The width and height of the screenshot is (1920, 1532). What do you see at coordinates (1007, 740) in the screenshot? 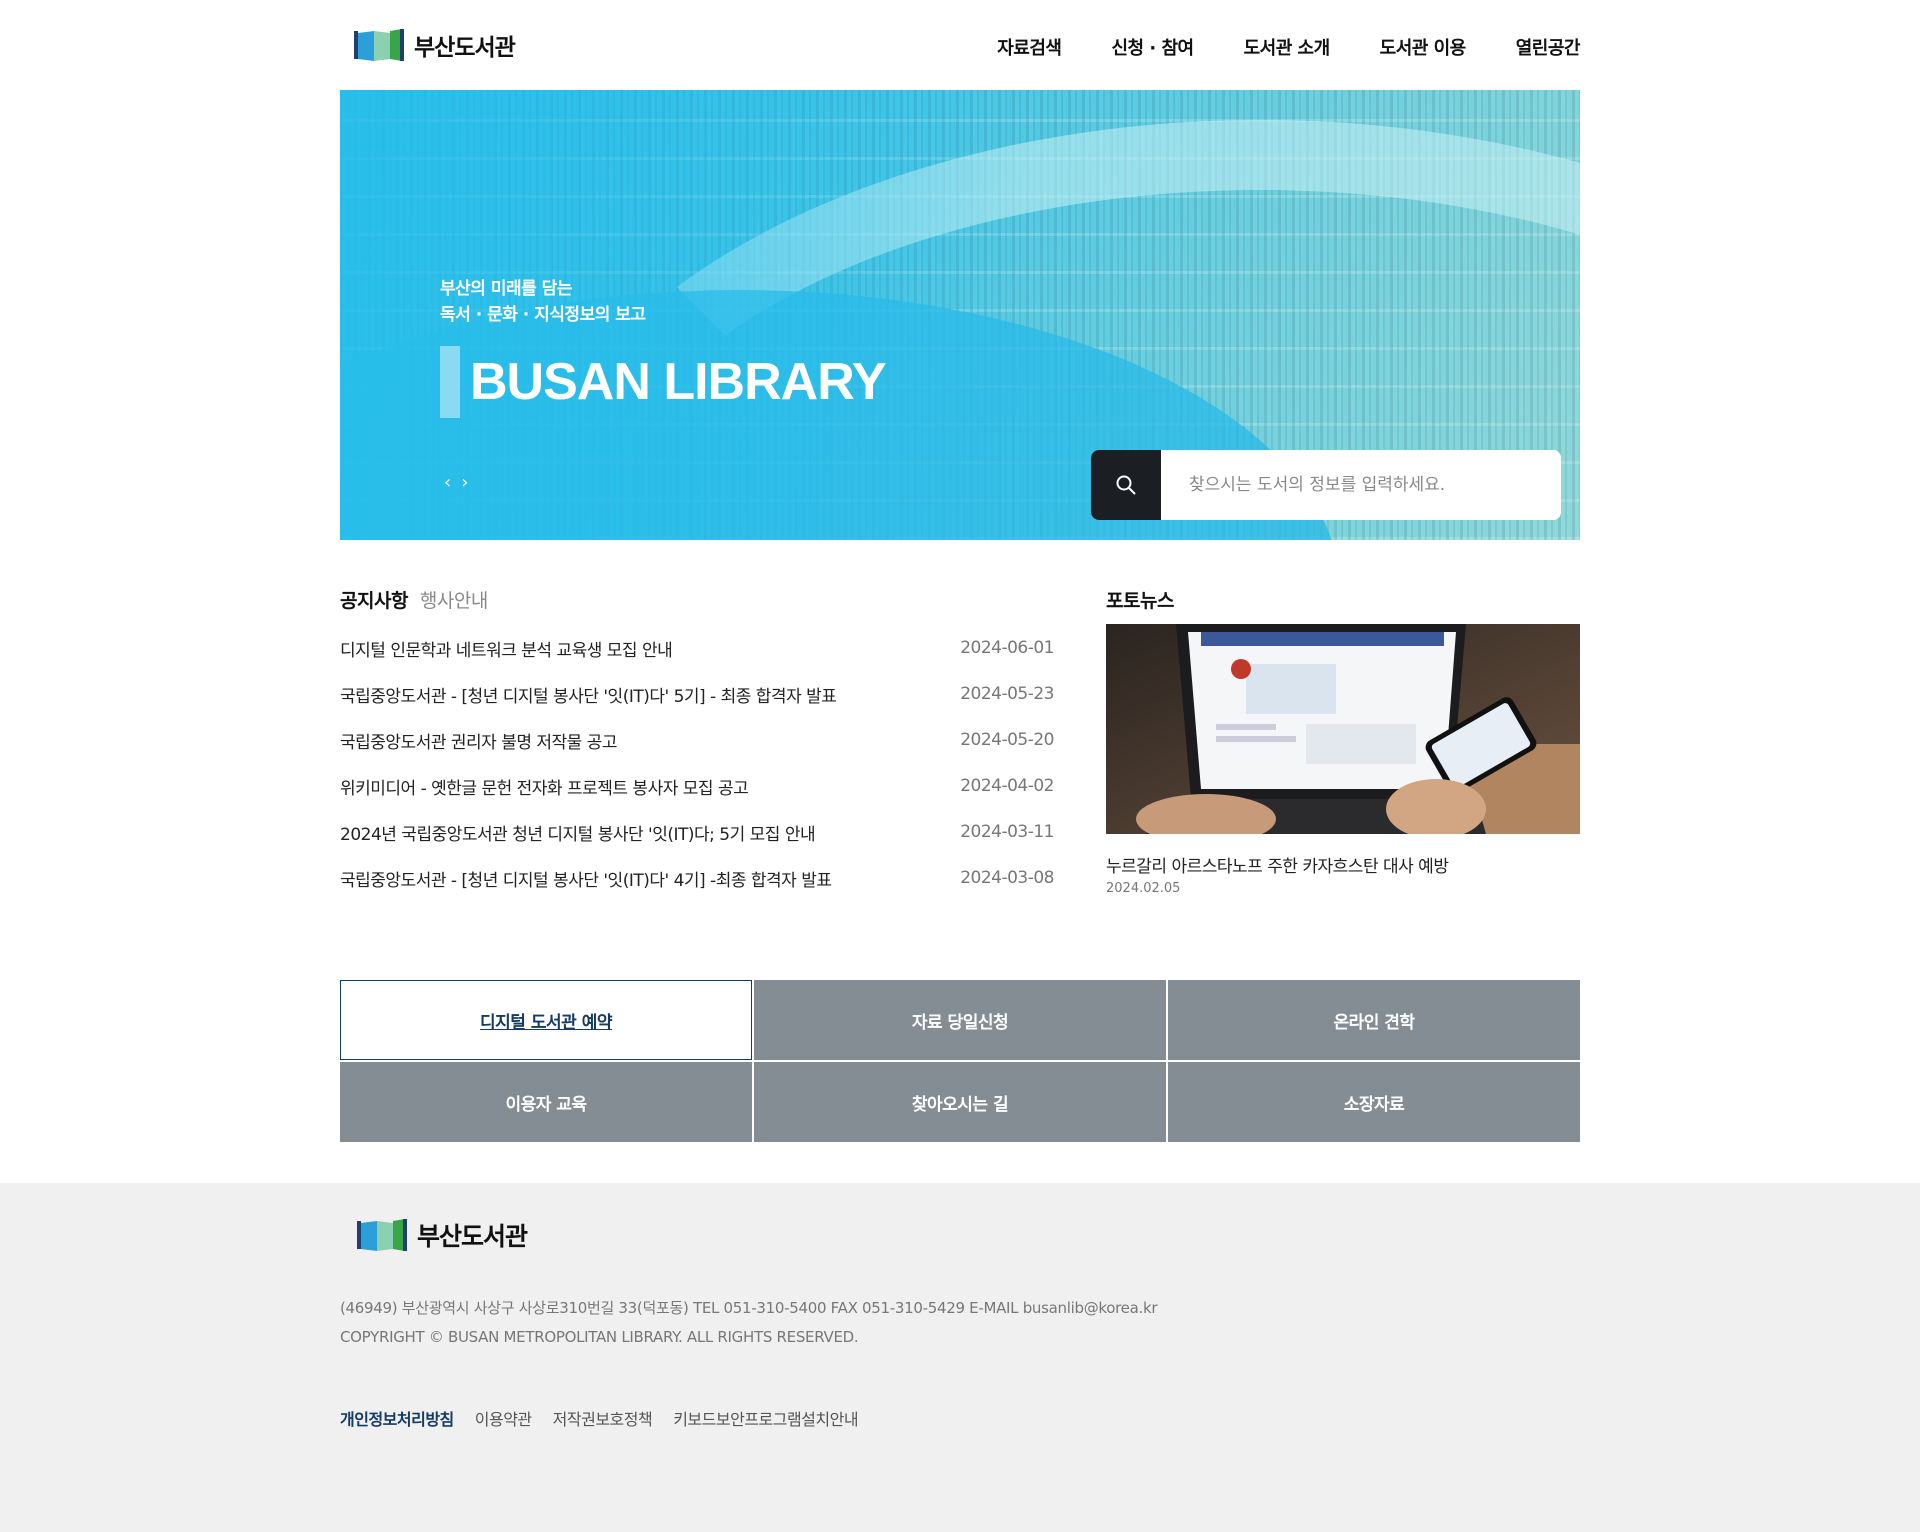
I see `notice-date: 2024-05-20` at bounding box center [1007, 740].